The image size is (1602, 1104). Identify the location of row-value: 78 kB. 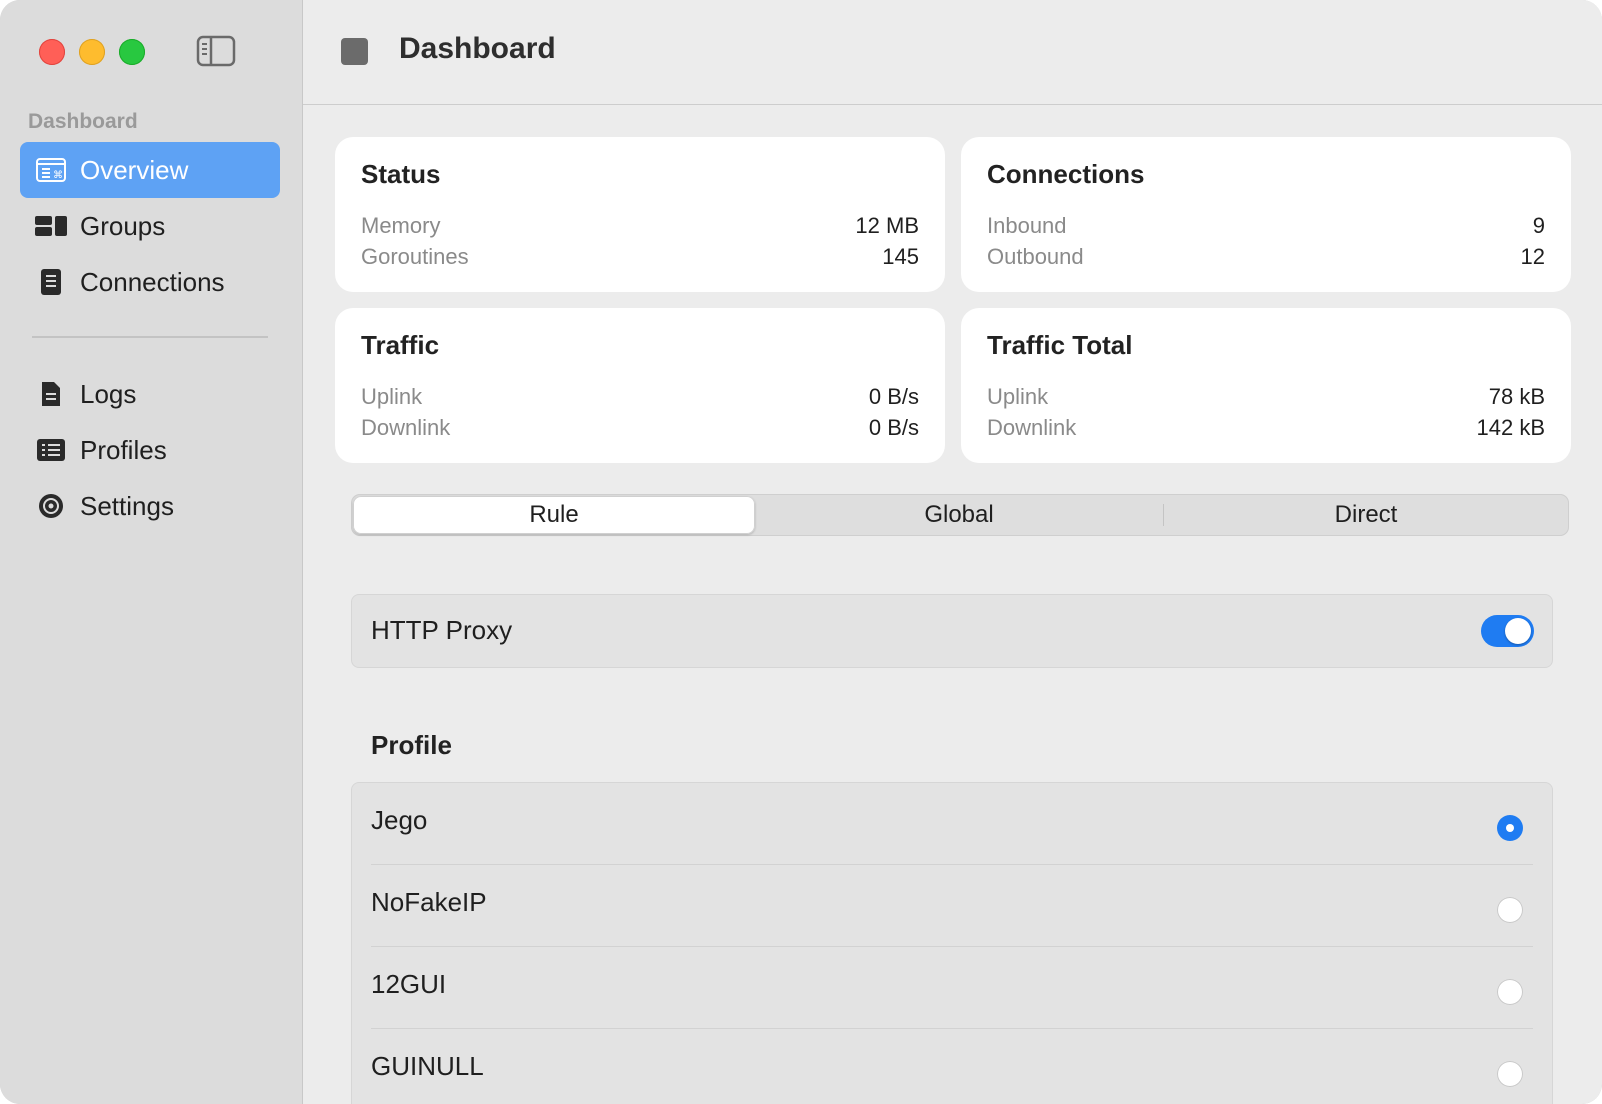
(1516, 396).